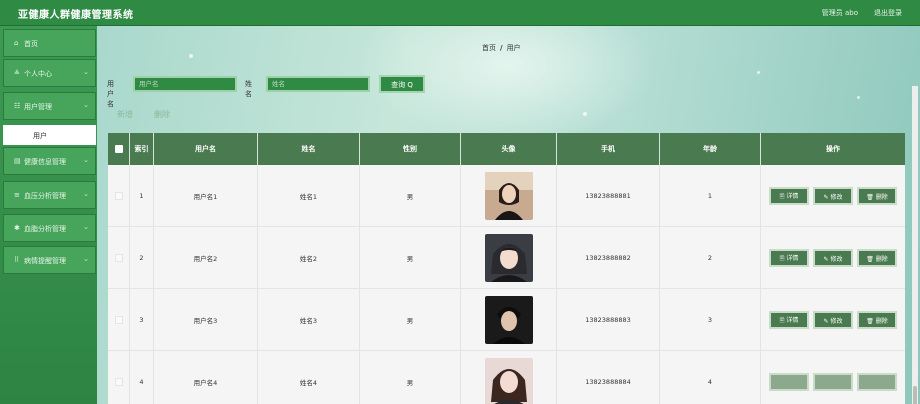 The height and width of the screenshot is (404, 920). What do you see at coordinates (17, 73) in the screenshot?
I see `user-icon: ≗` at bounding box center [17, 73].